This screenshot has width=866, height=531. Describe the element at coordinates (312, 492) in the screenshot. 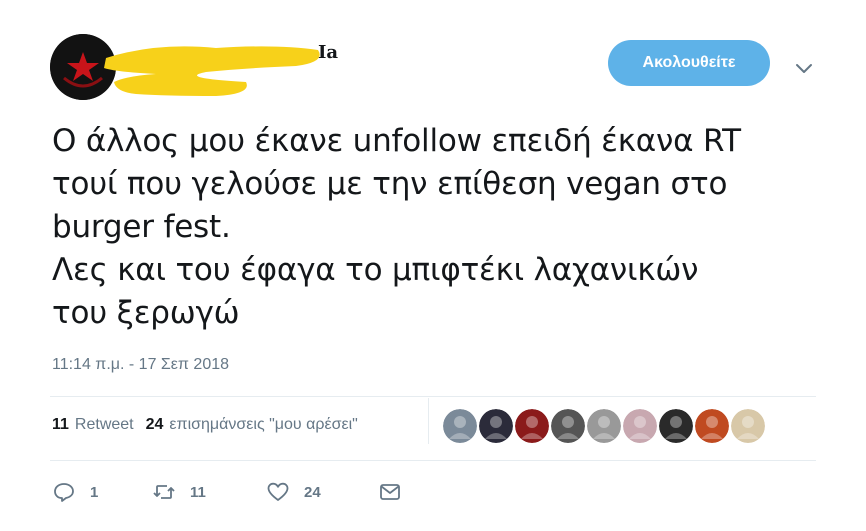

I see `like-count: 24` at that location.